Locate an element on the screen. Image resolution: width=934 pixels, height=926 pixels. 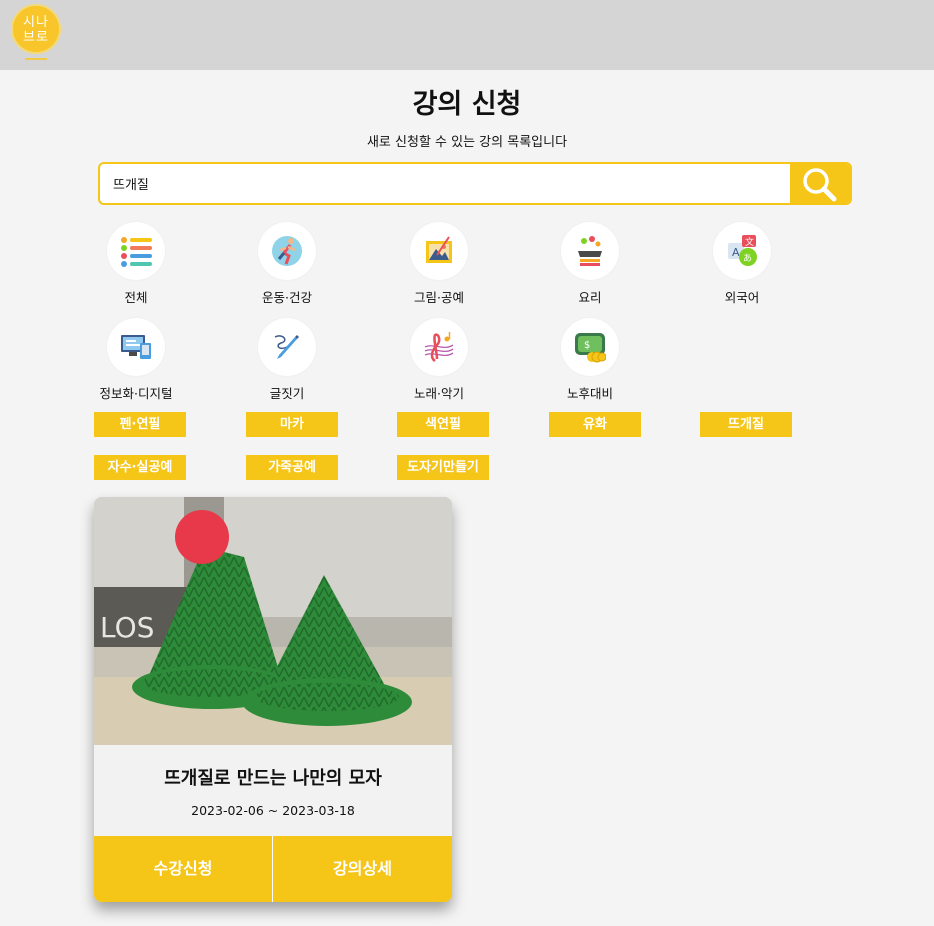
category-all: 전체 is located at coordinates (136, 264).